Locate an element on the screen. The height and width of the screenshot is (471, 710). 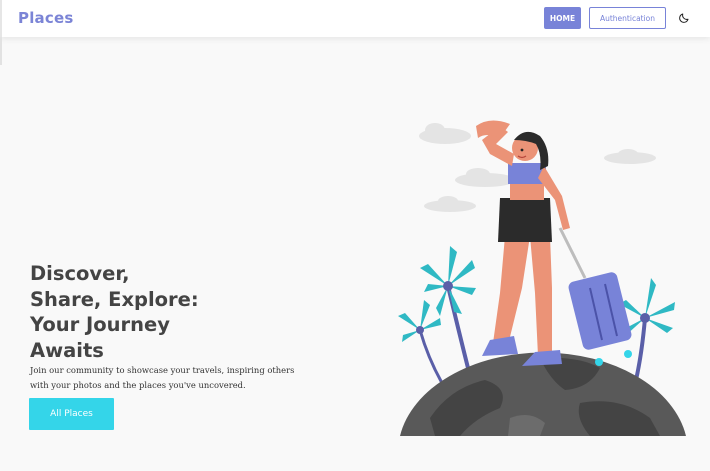
top-navbar: Places HOME Authentication is located at coordinates (355, 18).